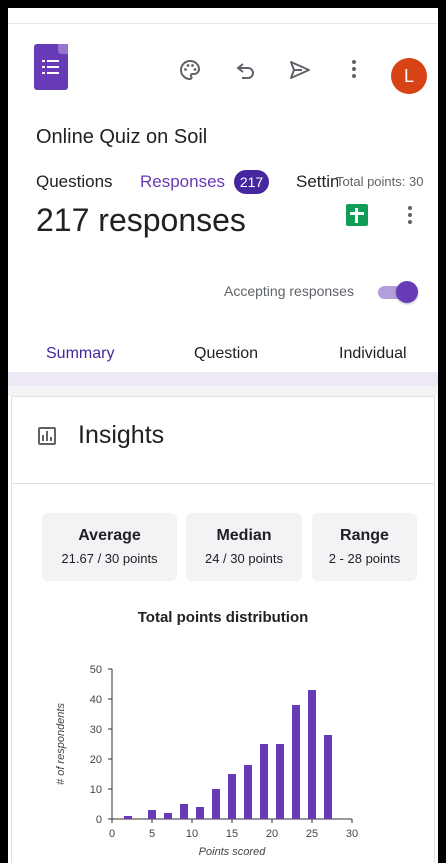  I want to click on insights-divider, so click(223, 483).